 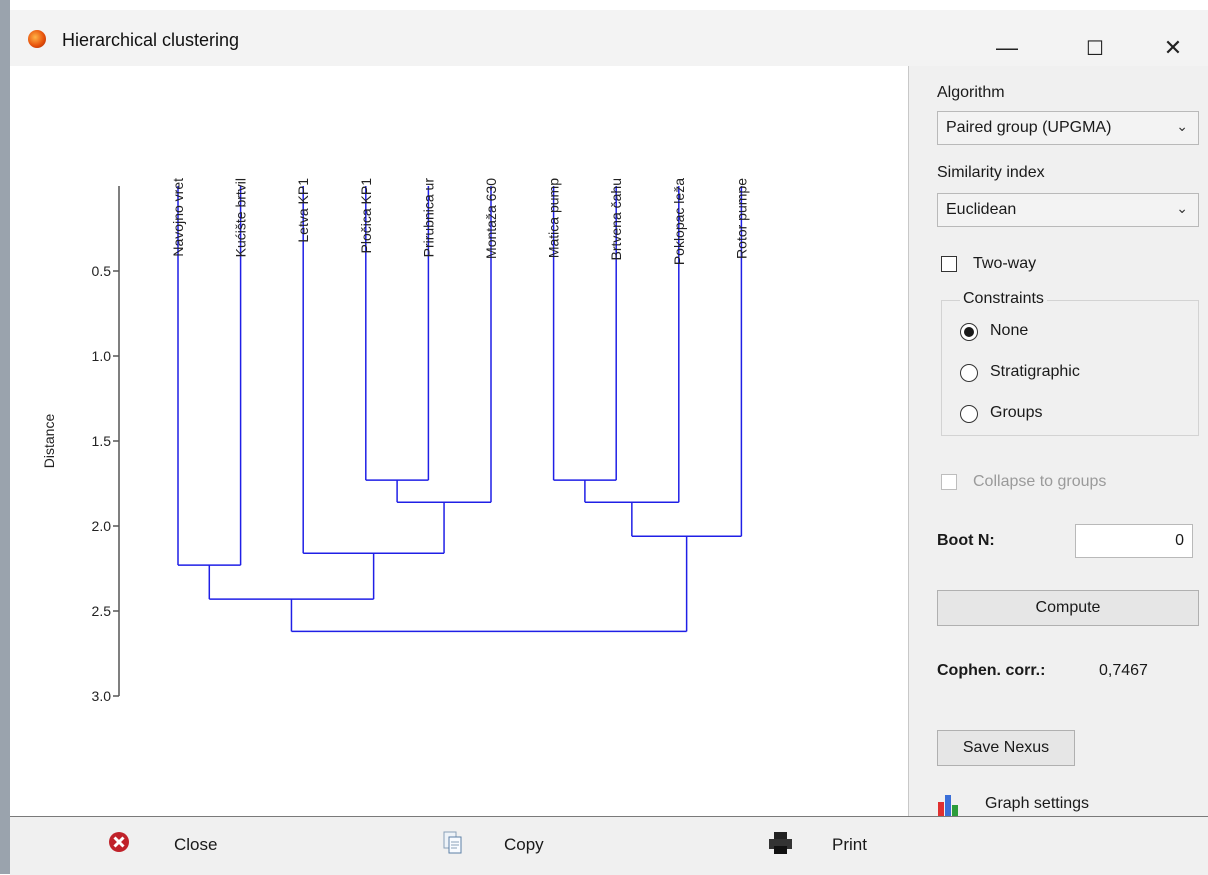 I want to click on leaf-label: Poklopac leža, so click(x=679, y=221).